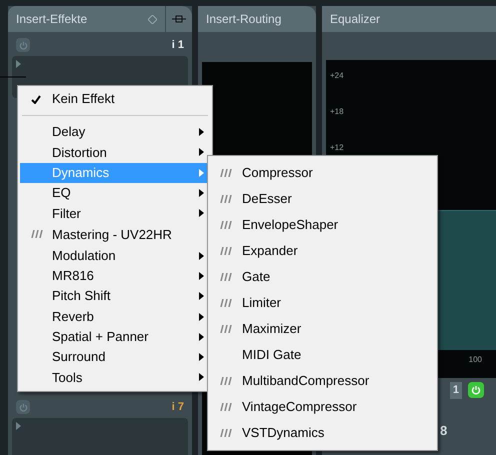 The height and width of the screenshot is (455, 496). What do you see at coordinates (257, 19) in the screenshot?
I see `panel-tab: Insert-Routing` at bounding box center [257, 19].